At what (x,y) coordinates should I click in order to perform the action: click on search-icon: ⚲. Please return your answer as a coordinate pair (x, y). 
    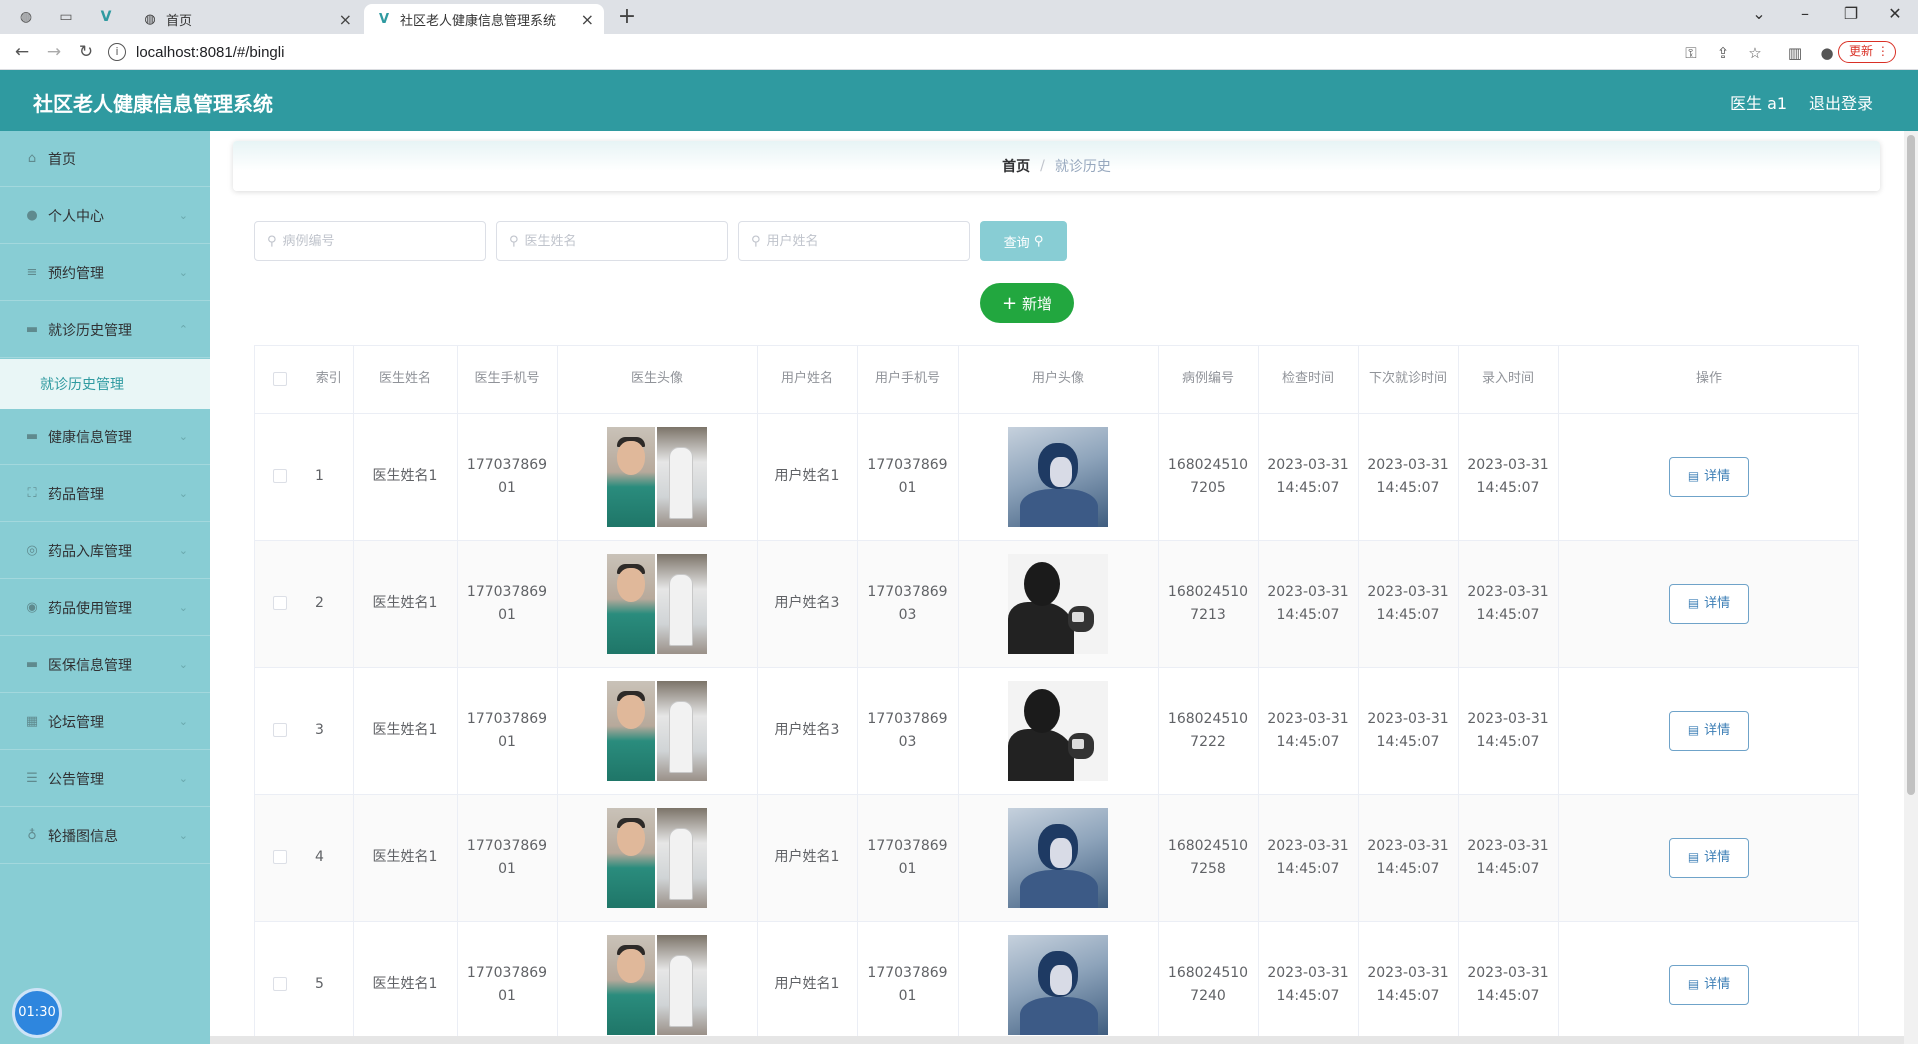
    Looking at the image, I should click on (1038, 241).